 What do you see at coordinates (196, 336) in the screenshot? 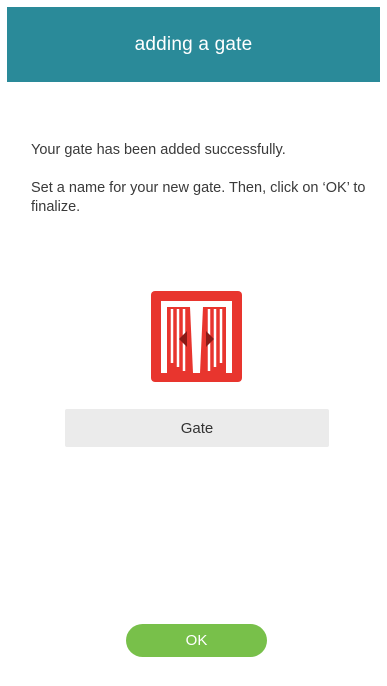
I see `gate-icon` at bounding box center [196, 336].